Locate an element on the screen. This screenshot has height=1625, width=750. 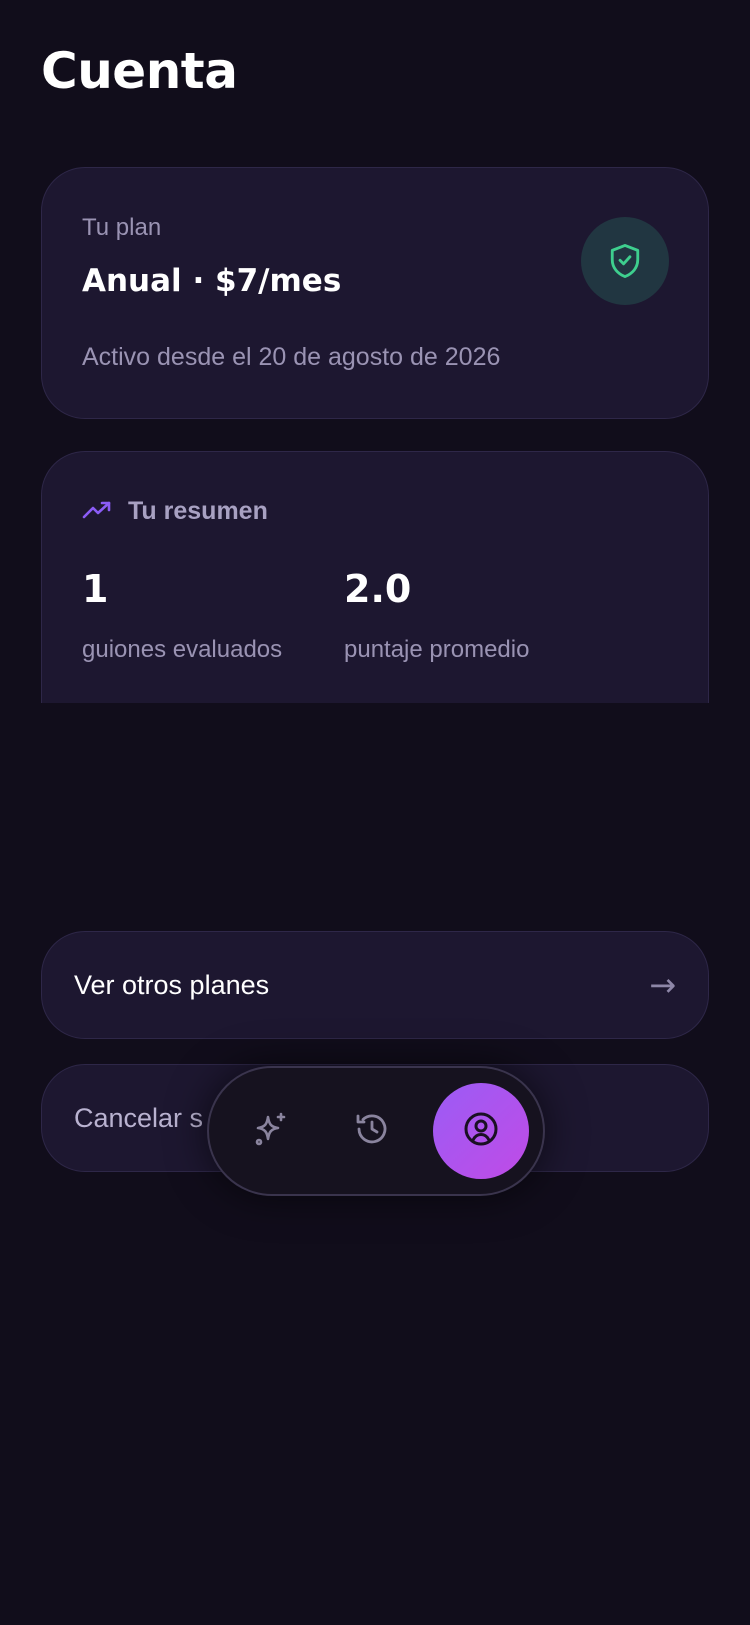
sparkles-icon is located at coordinates (271, 1131).